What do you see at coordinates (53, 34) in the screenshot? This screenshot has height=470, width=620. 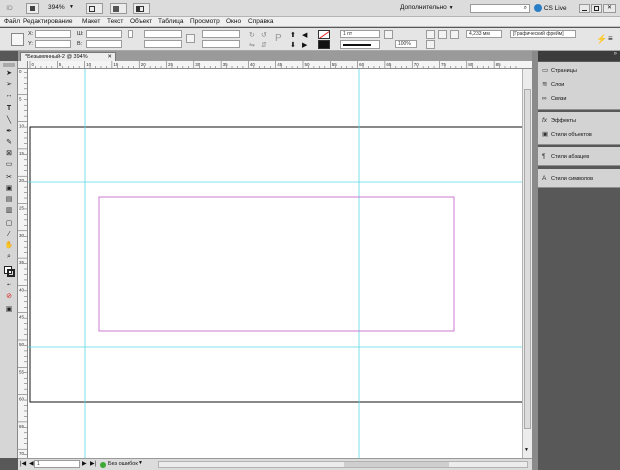 I see `x-position-field` at bounding box center [53, 34].